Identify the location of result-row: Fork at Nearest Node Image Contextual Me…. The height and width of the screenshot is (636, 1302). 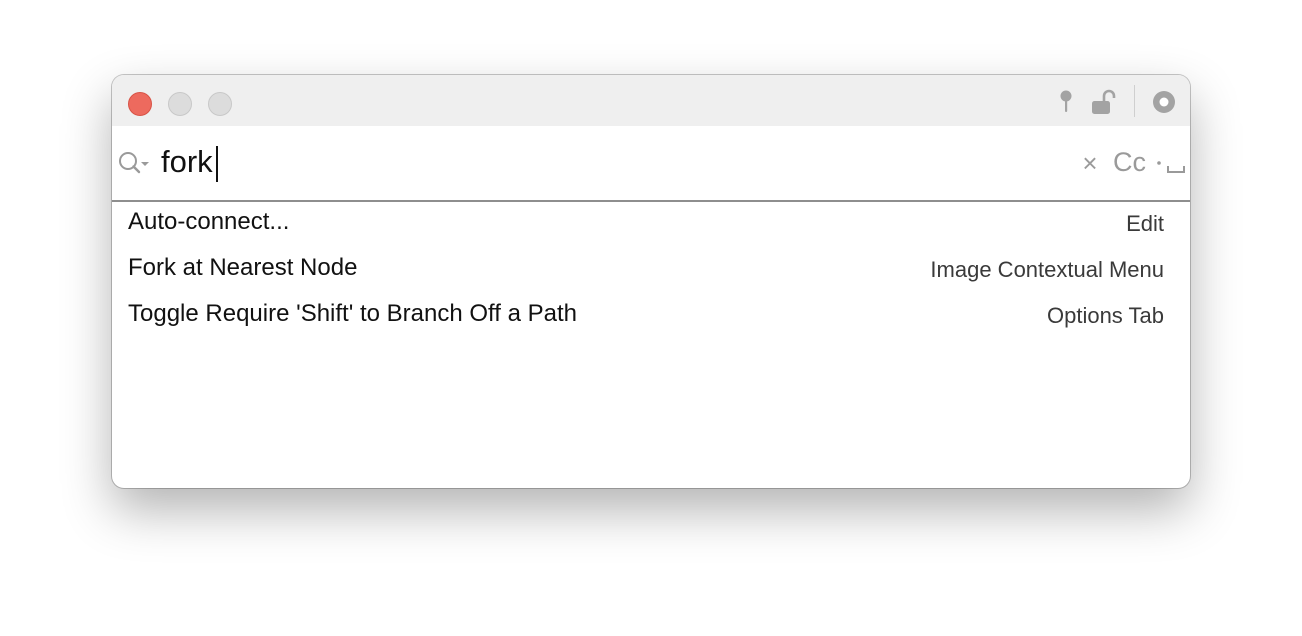
(651, 271).